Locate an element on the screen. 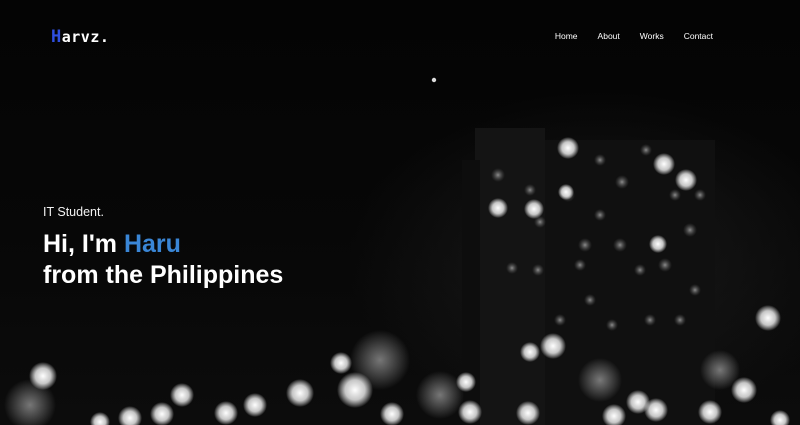 The image size is (800, 425). logo-initial: H is located at coordinates (56, 37).